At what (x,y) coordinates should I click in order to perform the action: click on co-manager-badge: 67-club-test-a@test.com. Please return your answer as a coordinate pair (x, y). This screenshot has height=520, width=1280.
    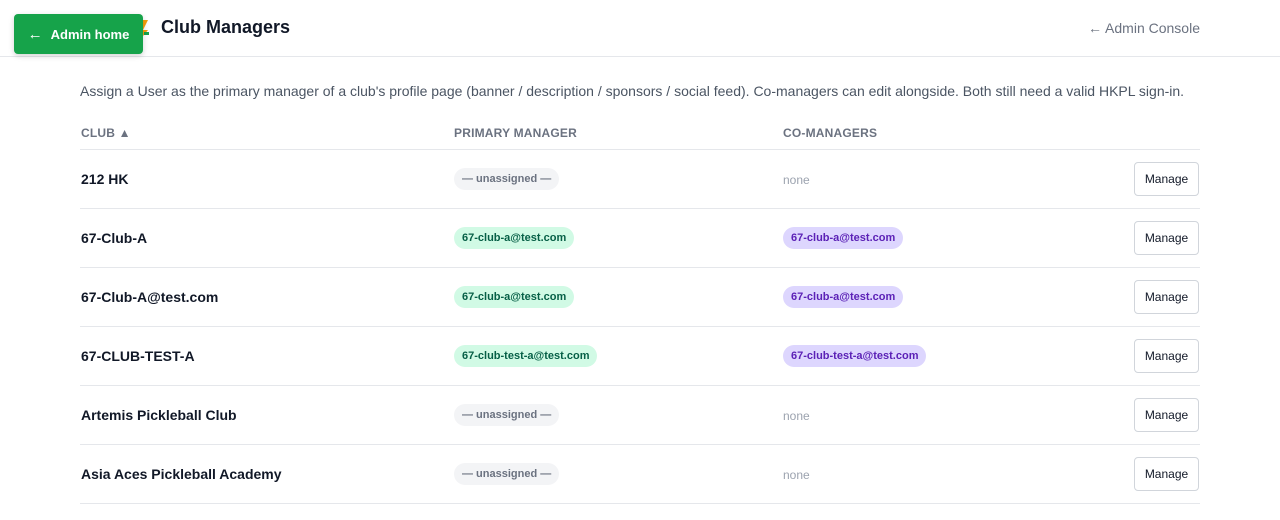
    Looking at the image, I should click on (855, 356).